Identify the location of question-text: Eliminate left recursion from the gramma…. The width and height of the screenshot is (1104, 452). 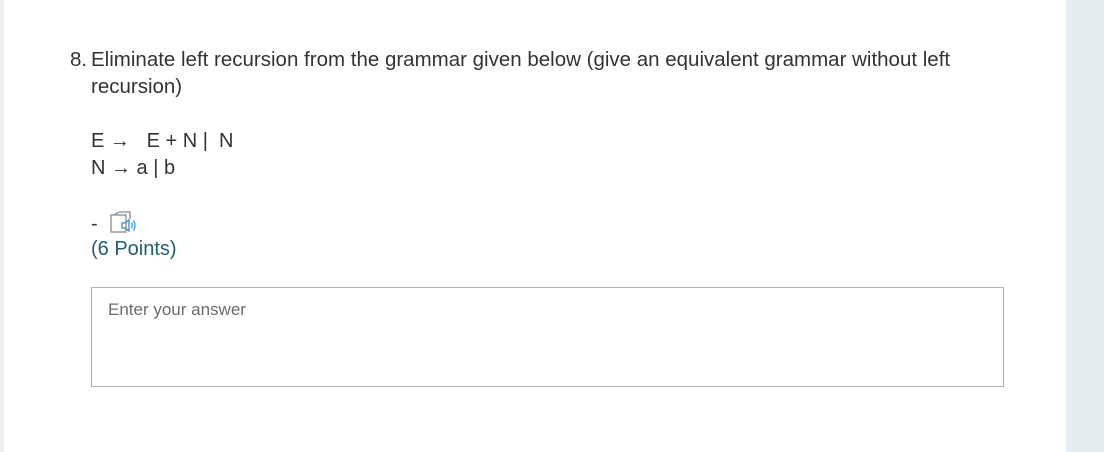
(521, 73).